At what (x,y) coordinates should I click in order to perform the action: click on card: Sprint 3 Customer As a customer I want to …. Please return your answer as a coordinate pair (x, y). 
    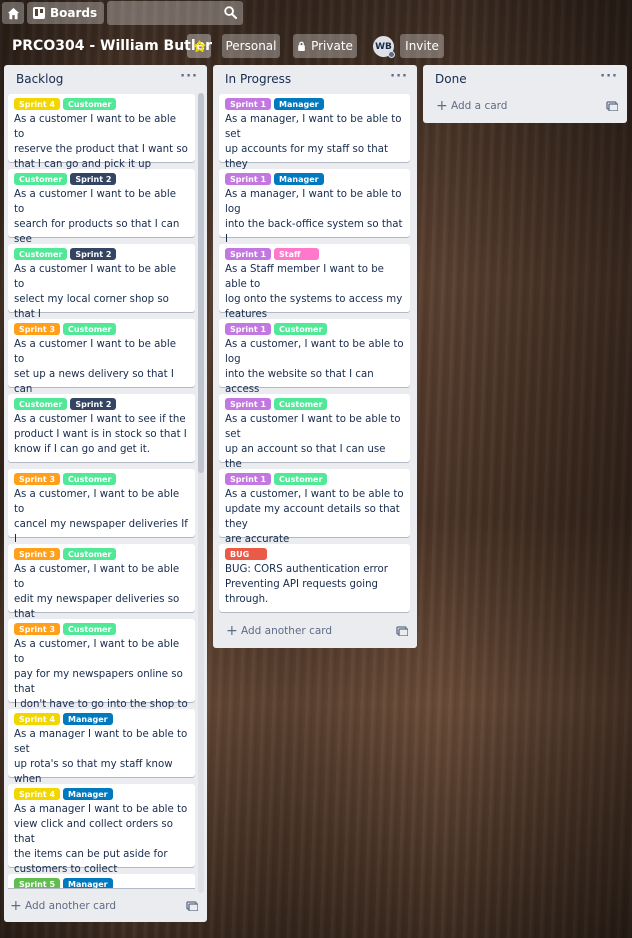
    Looking at the image, I should click on (101, 364).